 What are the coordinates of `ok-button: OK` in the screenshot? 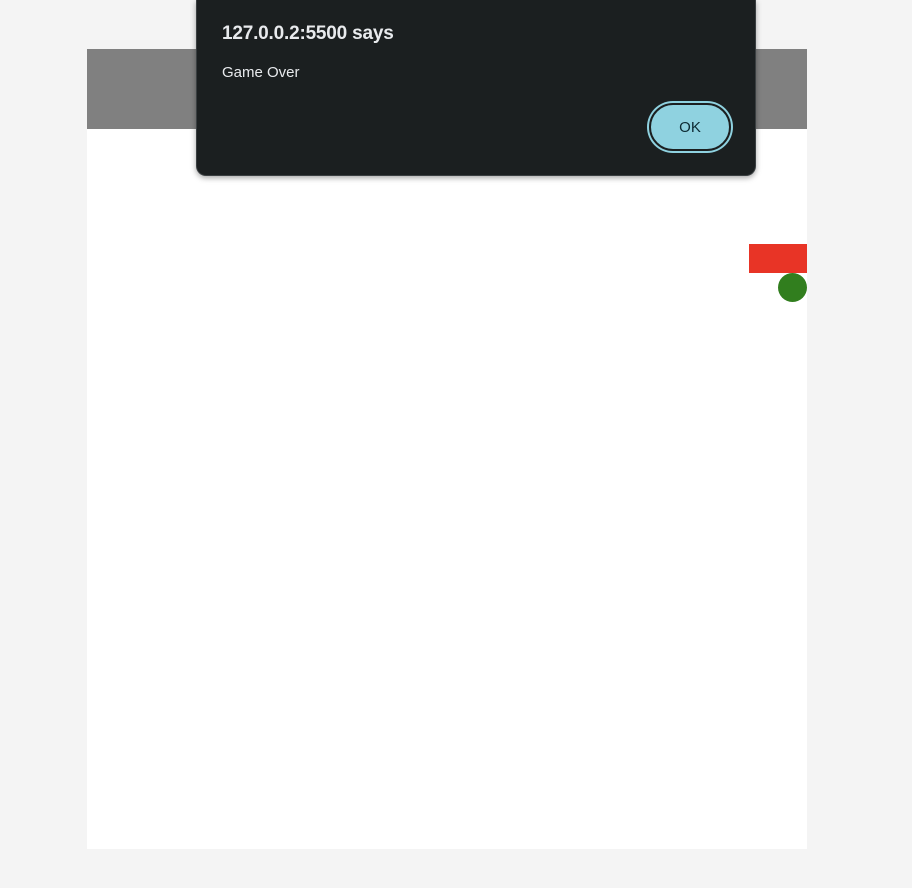 It's located at (690, 127).